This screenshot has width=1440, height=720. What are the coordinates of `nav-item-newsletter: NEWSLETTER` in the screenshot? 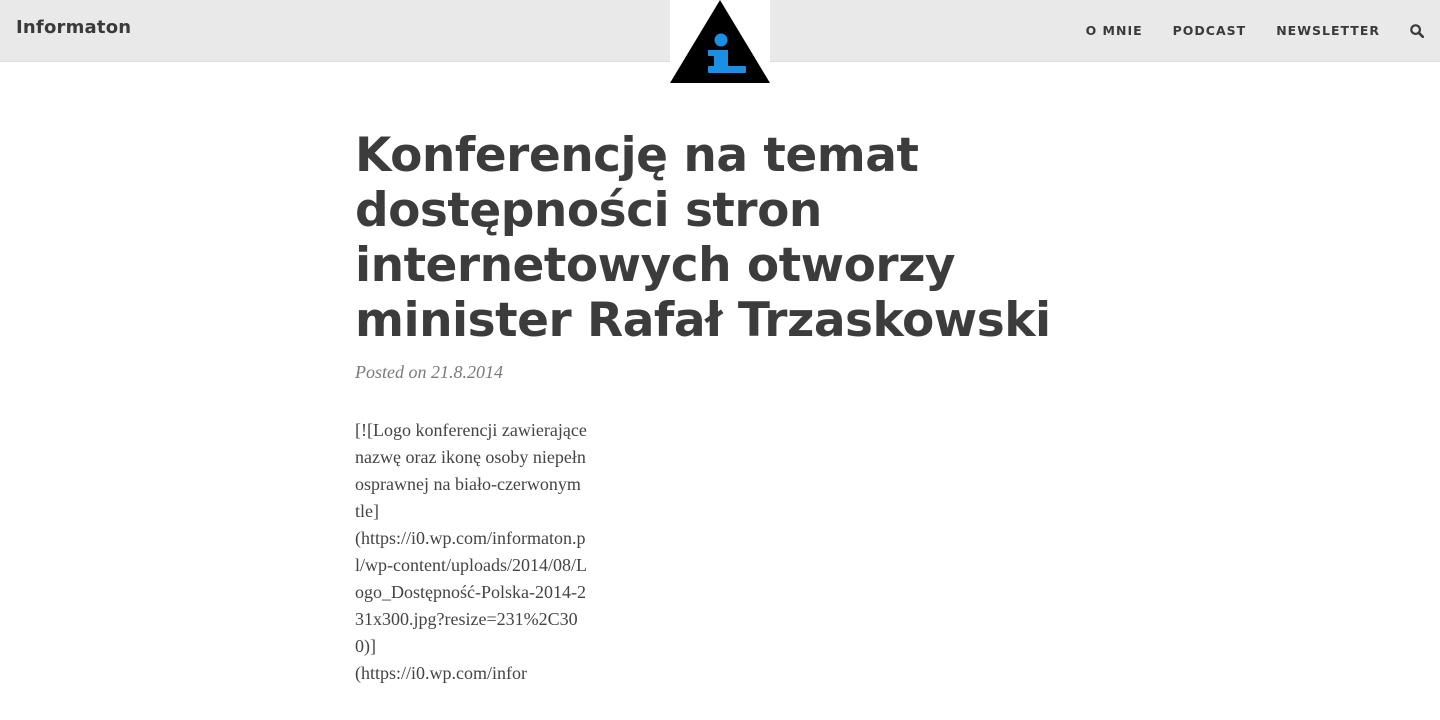 It's located at (1328, 30).